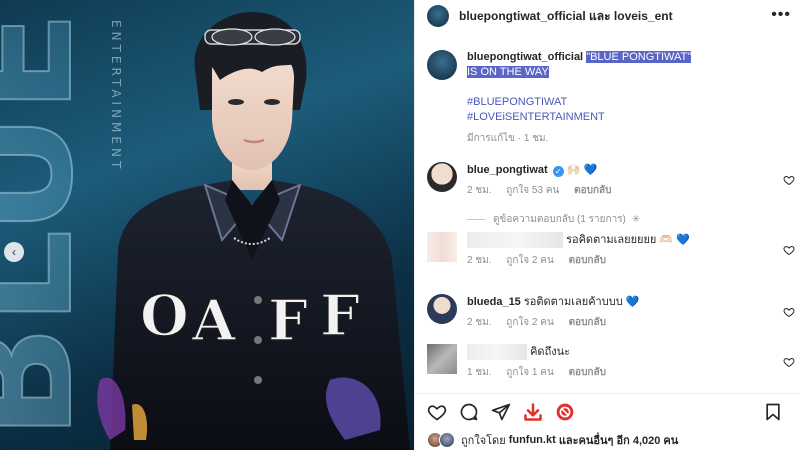 This screenshot has width=800, height=450. Describe the element at coordinates (494, 302) in the screenshot. I see `commenter-username: blueda_15` at that location.